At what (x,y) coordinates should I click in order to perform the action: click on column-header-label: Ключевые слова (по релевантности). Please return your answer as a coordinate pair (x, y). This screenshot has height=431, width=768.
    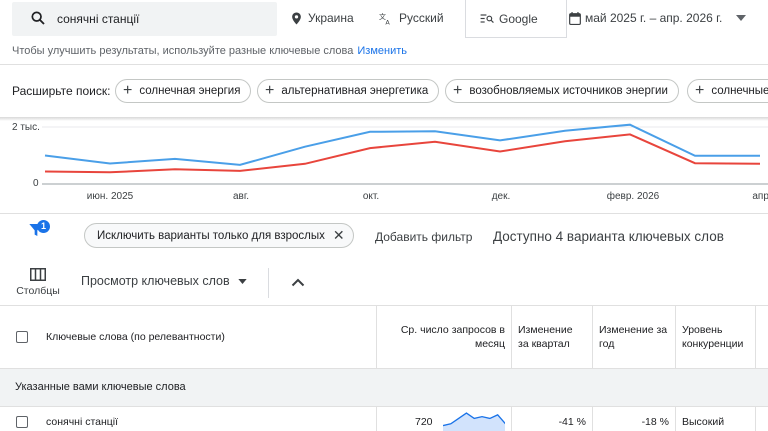
    Looking at the image, I should click on (135, 336).